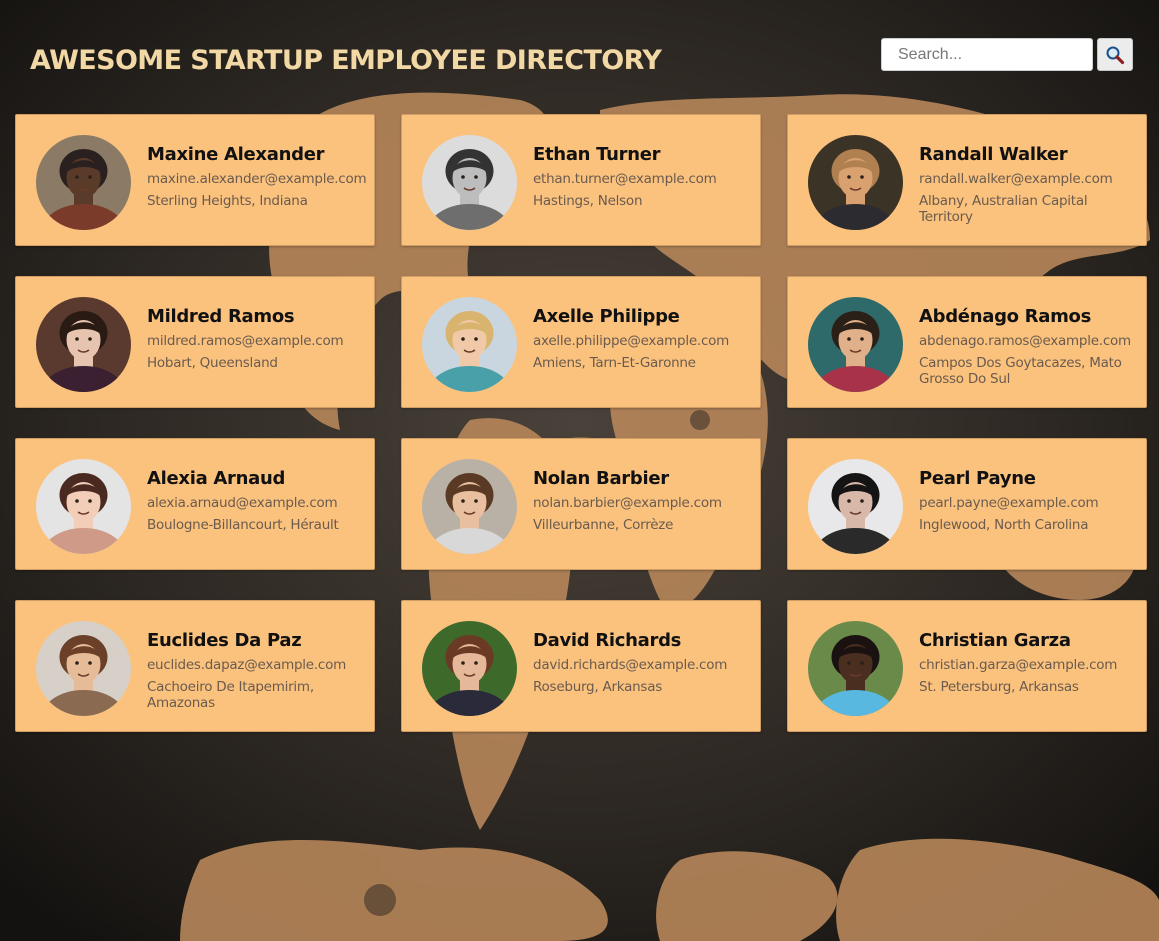 The image size is (1159, 941). Describe the element at coordinates (243, 525) in the screenshot. I see `employee-location: Boulogne-Billancourt, Hérault` at that location.